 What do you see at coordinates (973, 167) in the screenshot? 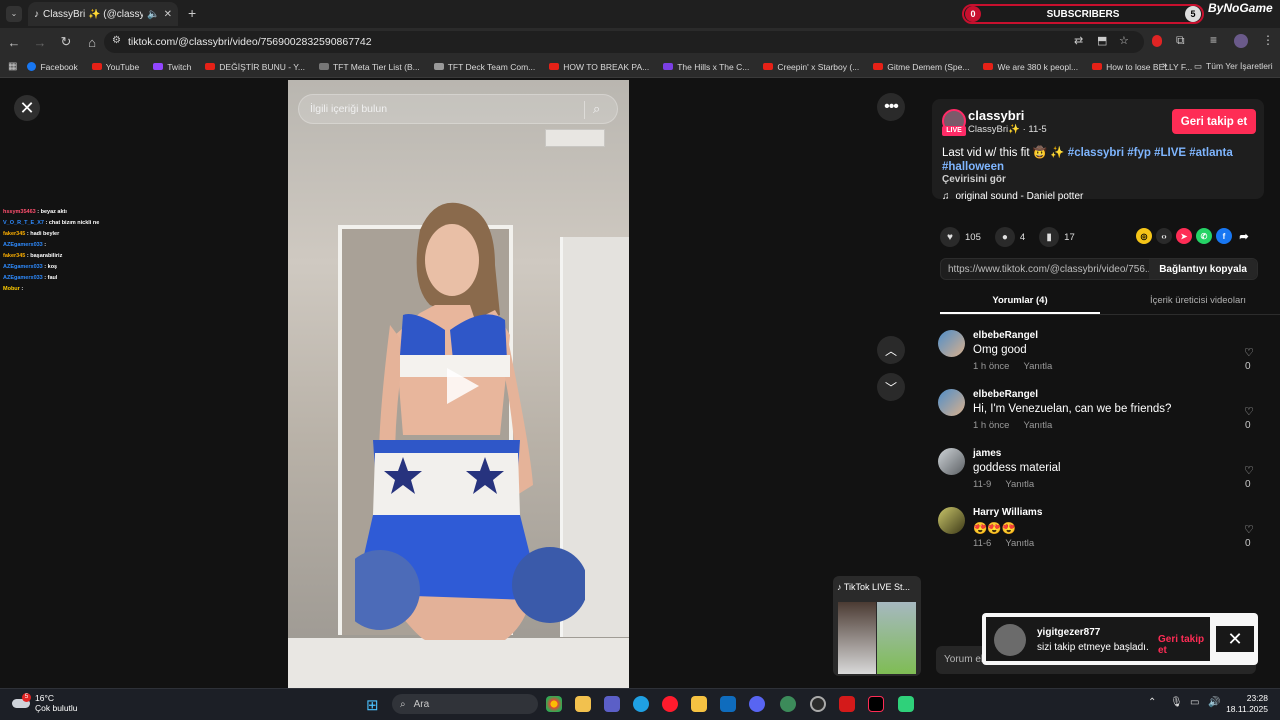
I see `caption-hashtag-halloween: #halloween` at bounding box center [973, 167].